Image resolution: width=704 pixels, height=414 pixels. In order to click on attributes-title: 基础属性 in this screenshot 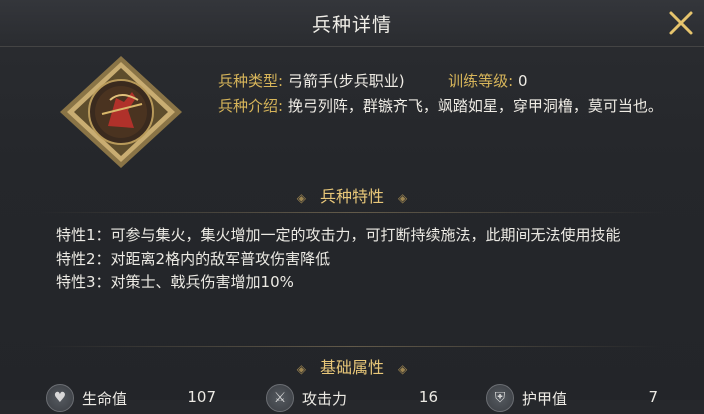, I will do `click(351, 367)`.